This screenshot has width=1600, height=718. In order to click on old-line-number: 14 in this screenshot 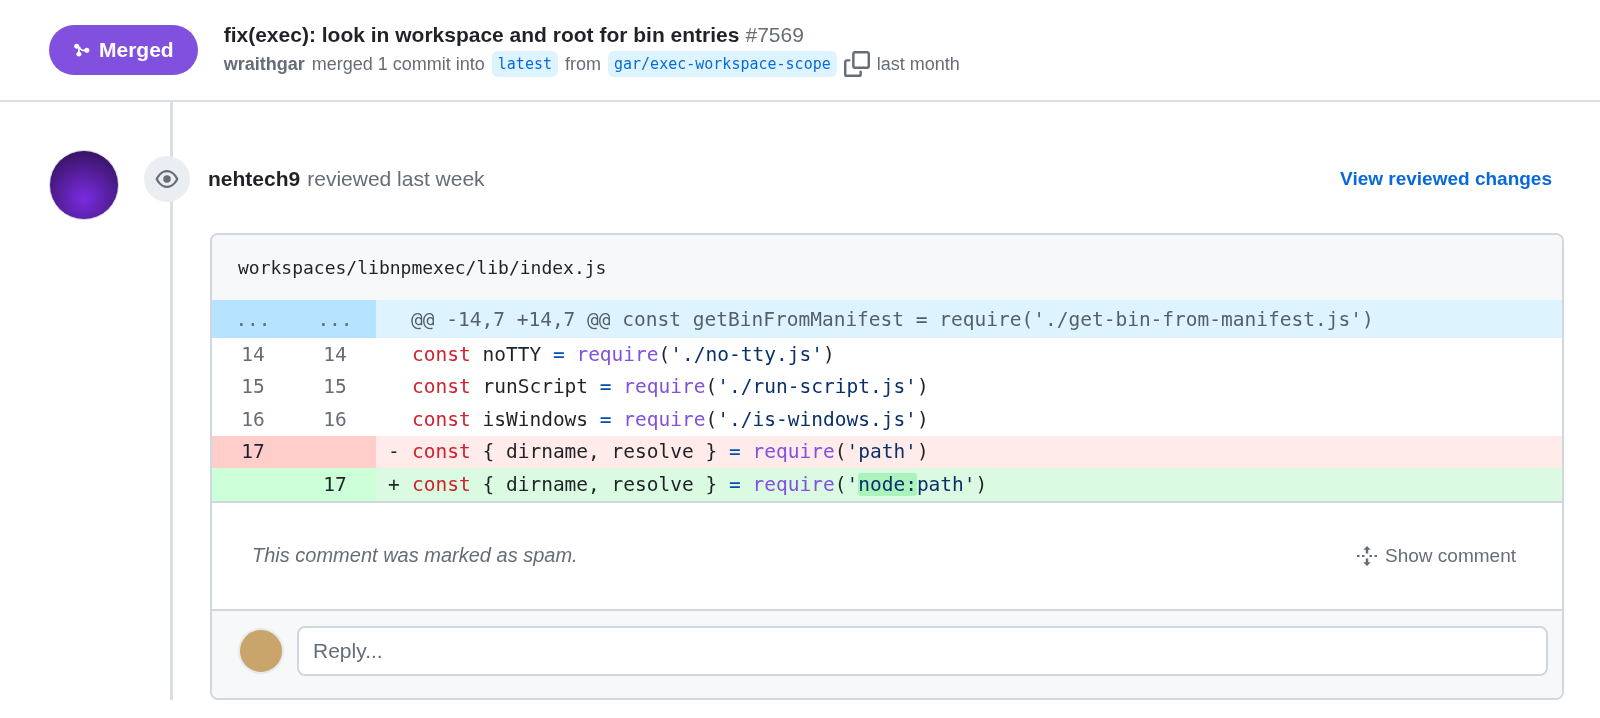, I will do `click(253, 354)`.